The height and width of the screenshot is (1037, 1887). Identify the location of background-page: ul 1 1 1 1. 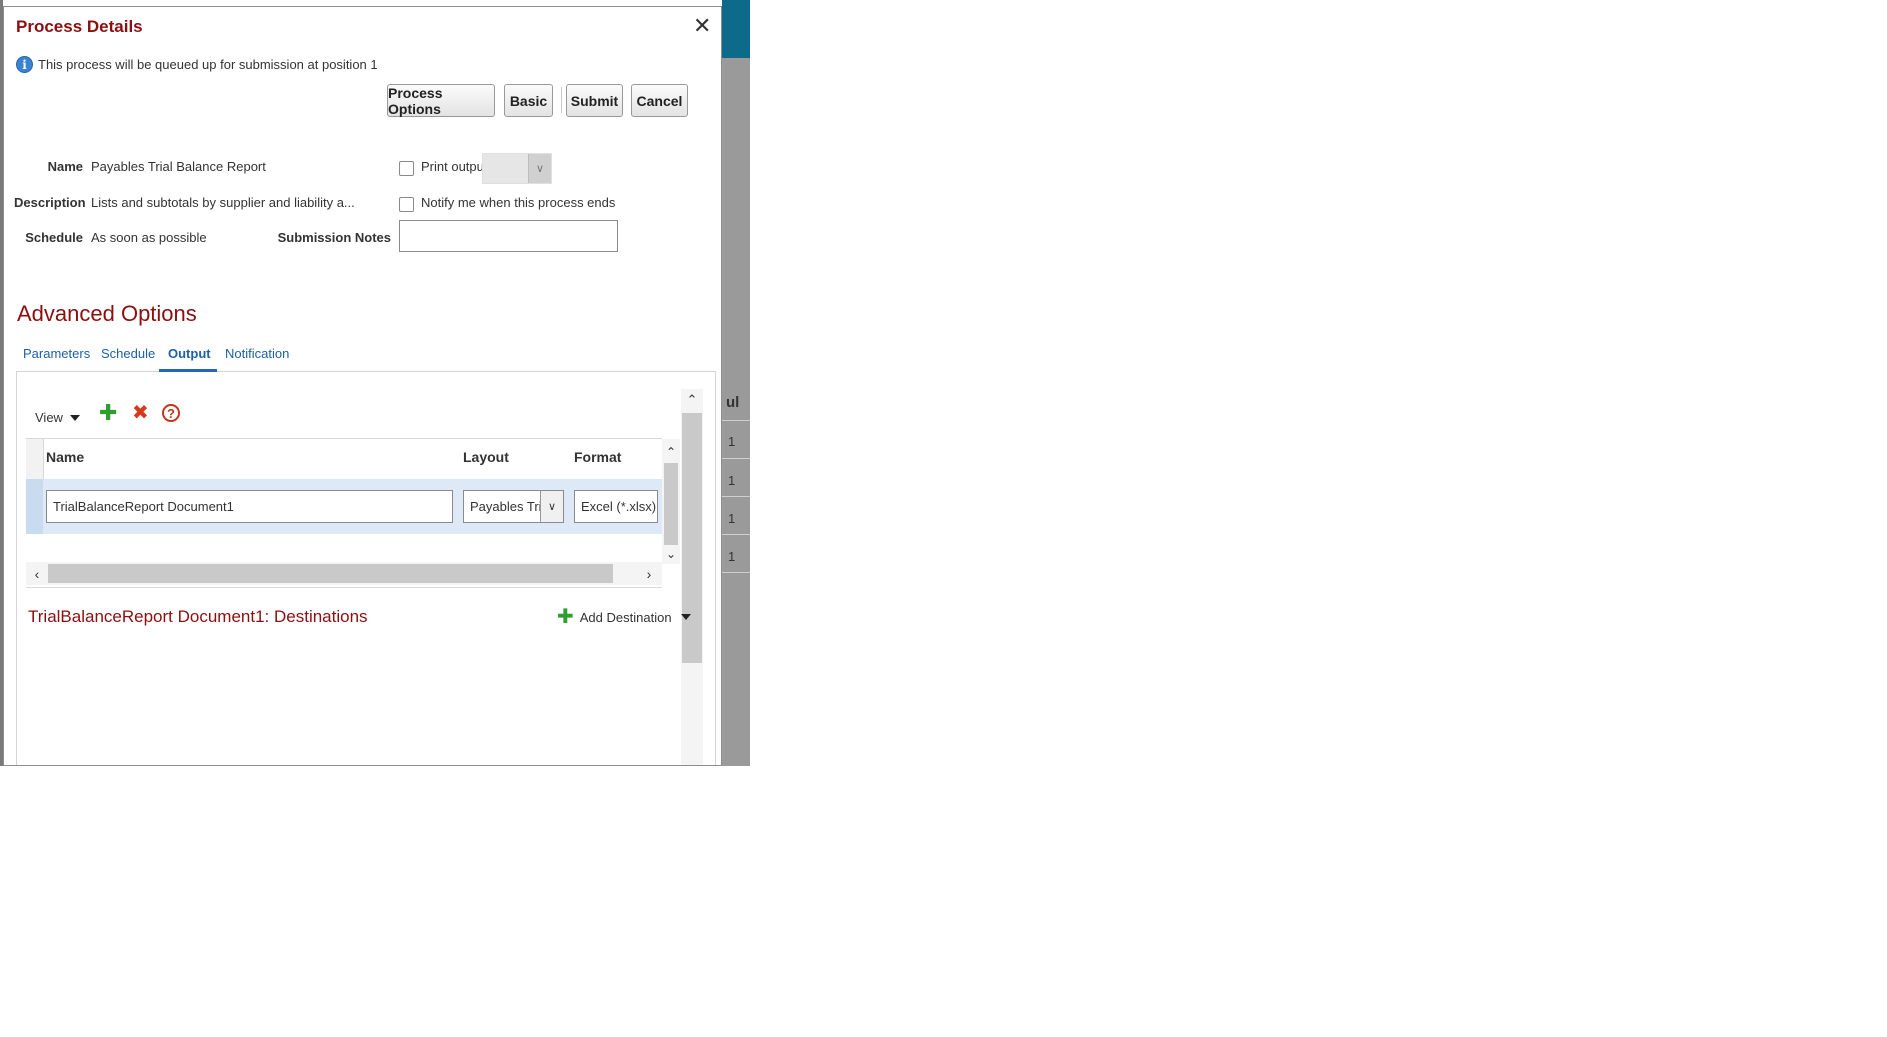
(736, 383).